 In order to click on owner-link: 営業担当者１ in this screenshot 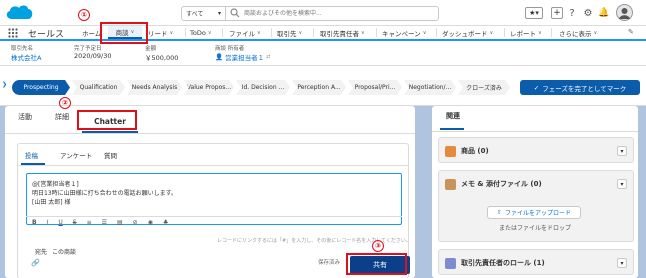, I will do `click(244, 57)`.